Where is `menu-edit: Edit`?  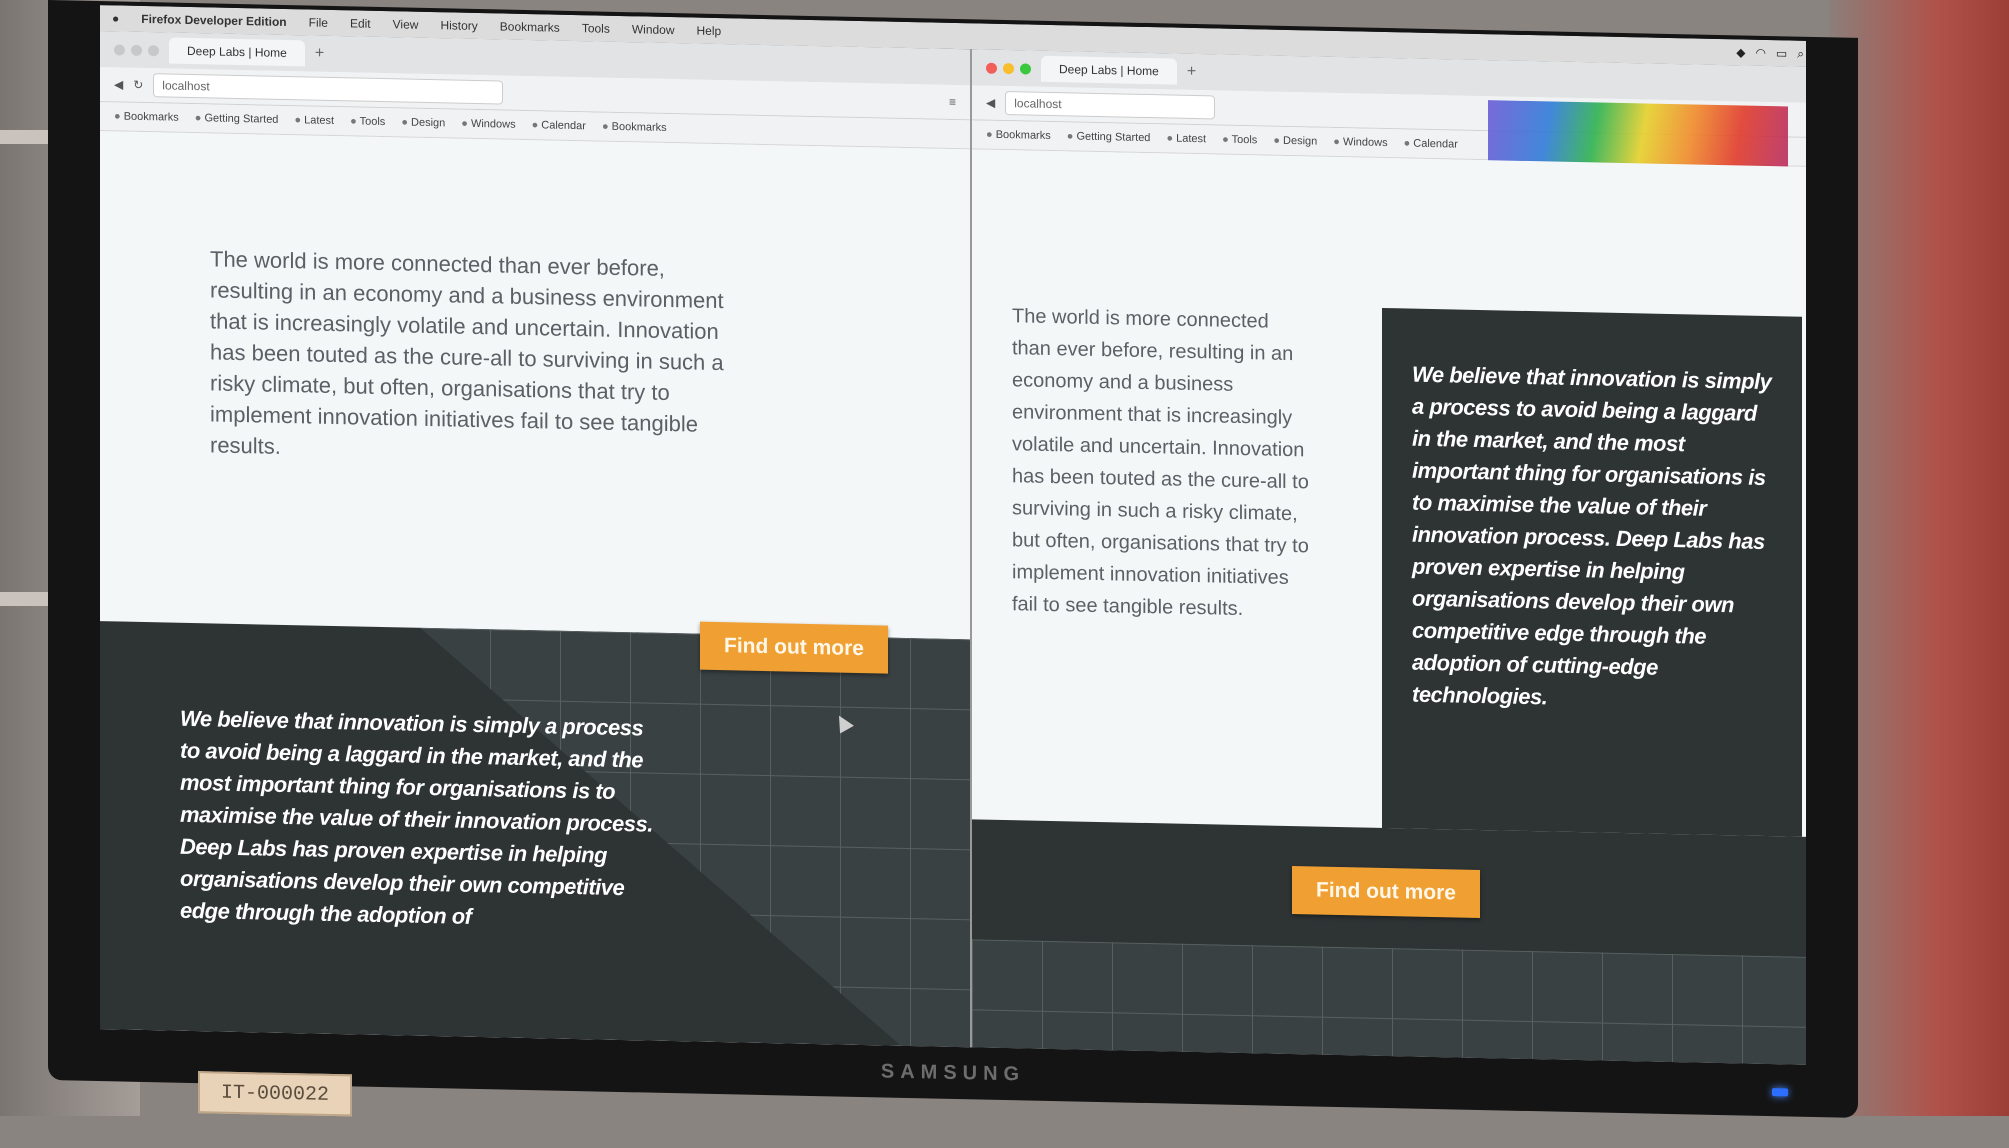
menu-edit: Edit is located at coordinates (360, 23).